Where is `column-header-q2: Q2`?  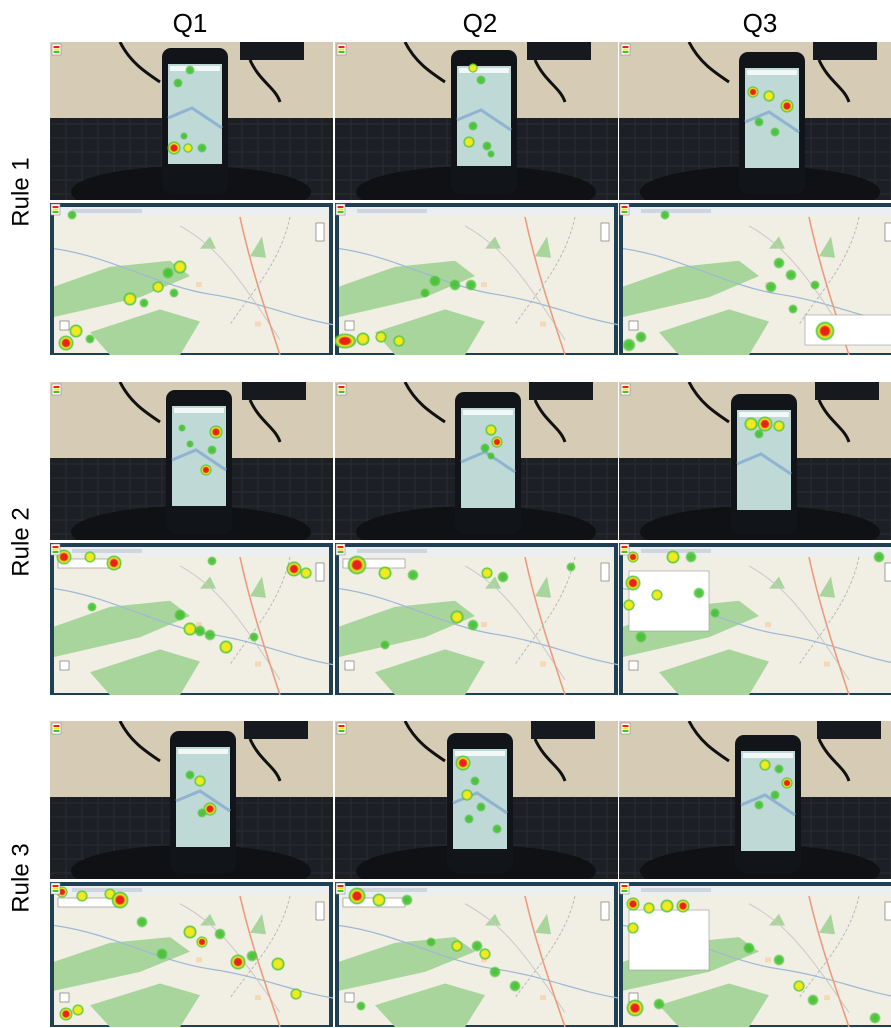
column-header-q2: Q2 is located at coordinates (480, 23).